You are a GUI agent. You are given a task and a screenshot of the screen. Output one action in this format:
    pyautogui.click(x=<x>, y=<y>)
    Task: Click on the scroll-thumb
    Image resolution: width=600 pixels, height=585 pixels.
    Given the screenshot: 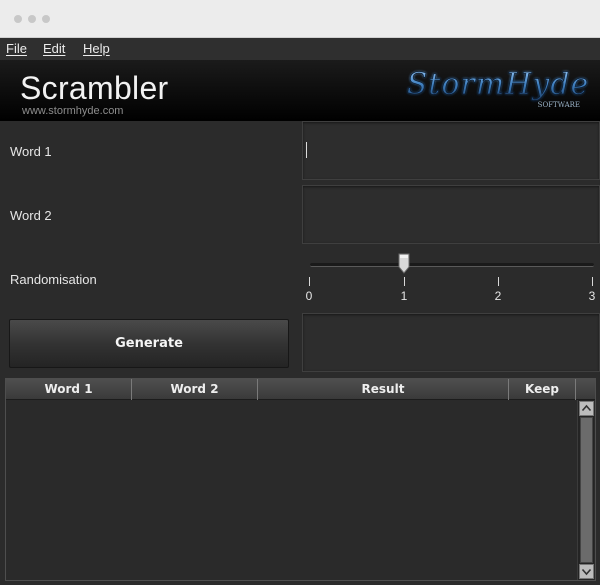 What is the action you would take?
    pyautogui.click(x=586, y=490)
    